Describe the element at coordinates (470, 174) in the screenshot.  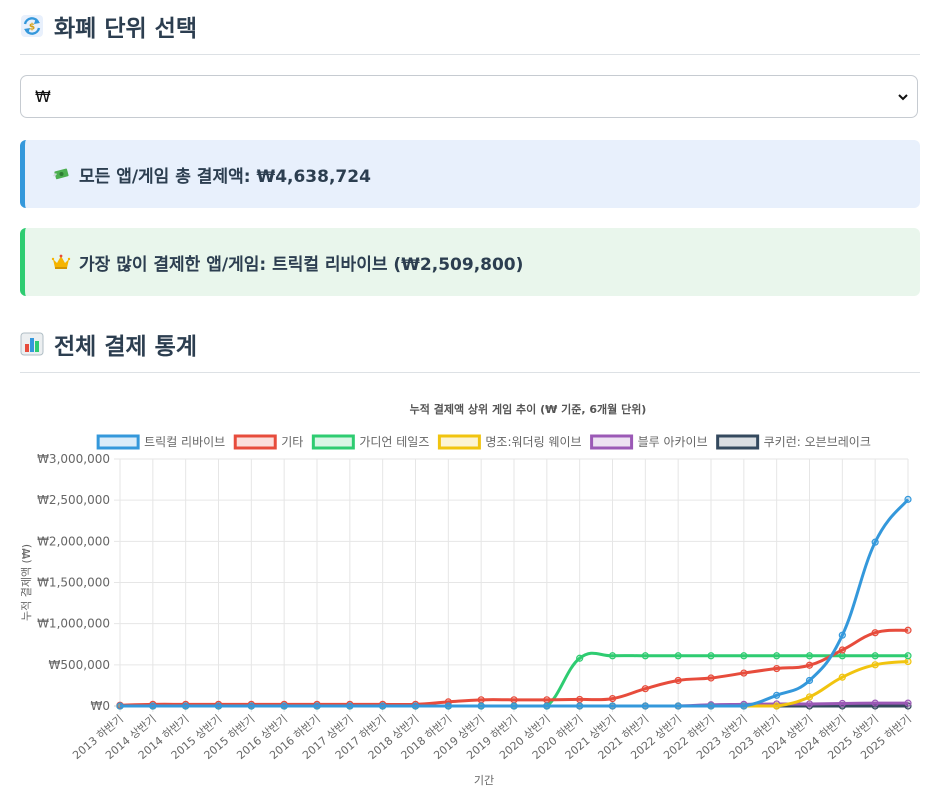
I see `total-payment-box: 모든 앱/게임 총 결제액: ₩4,638,724` at that location.